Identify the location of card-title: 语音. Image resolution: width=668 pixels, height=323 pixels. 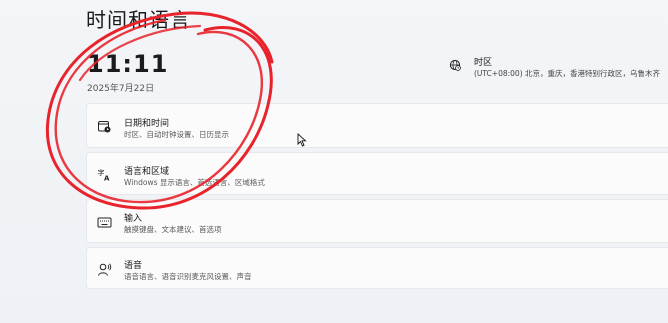
(133, 266).